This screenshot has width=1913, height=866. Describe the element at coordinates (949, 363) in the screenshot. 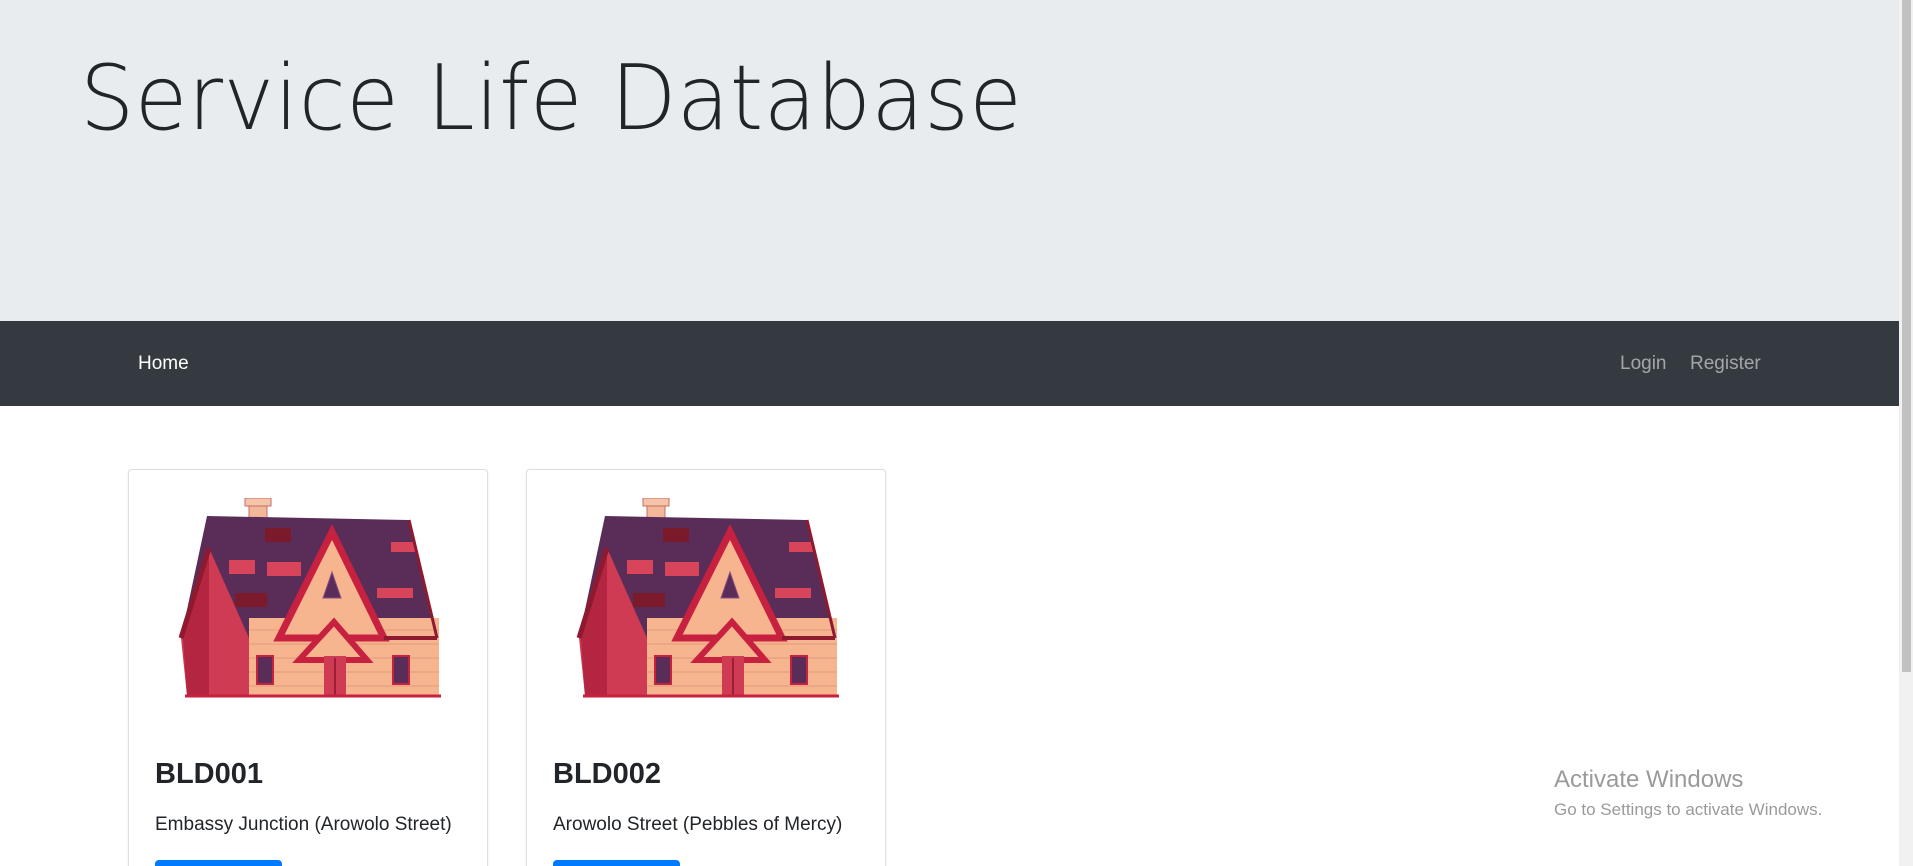

I see `navbar: Home Login Register` at that location.